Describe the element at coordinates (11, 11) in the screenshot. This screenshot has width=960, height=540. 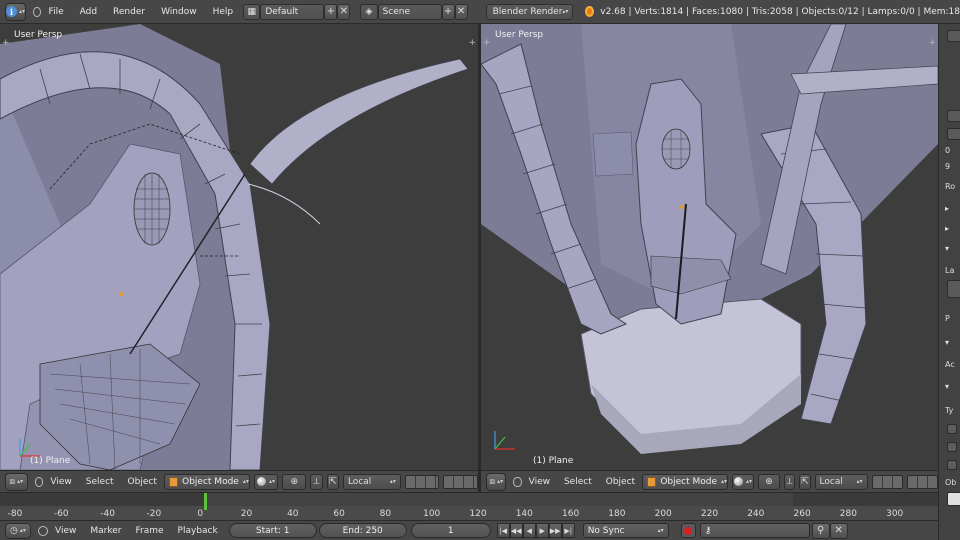
I see `info-icon: i` at that location.